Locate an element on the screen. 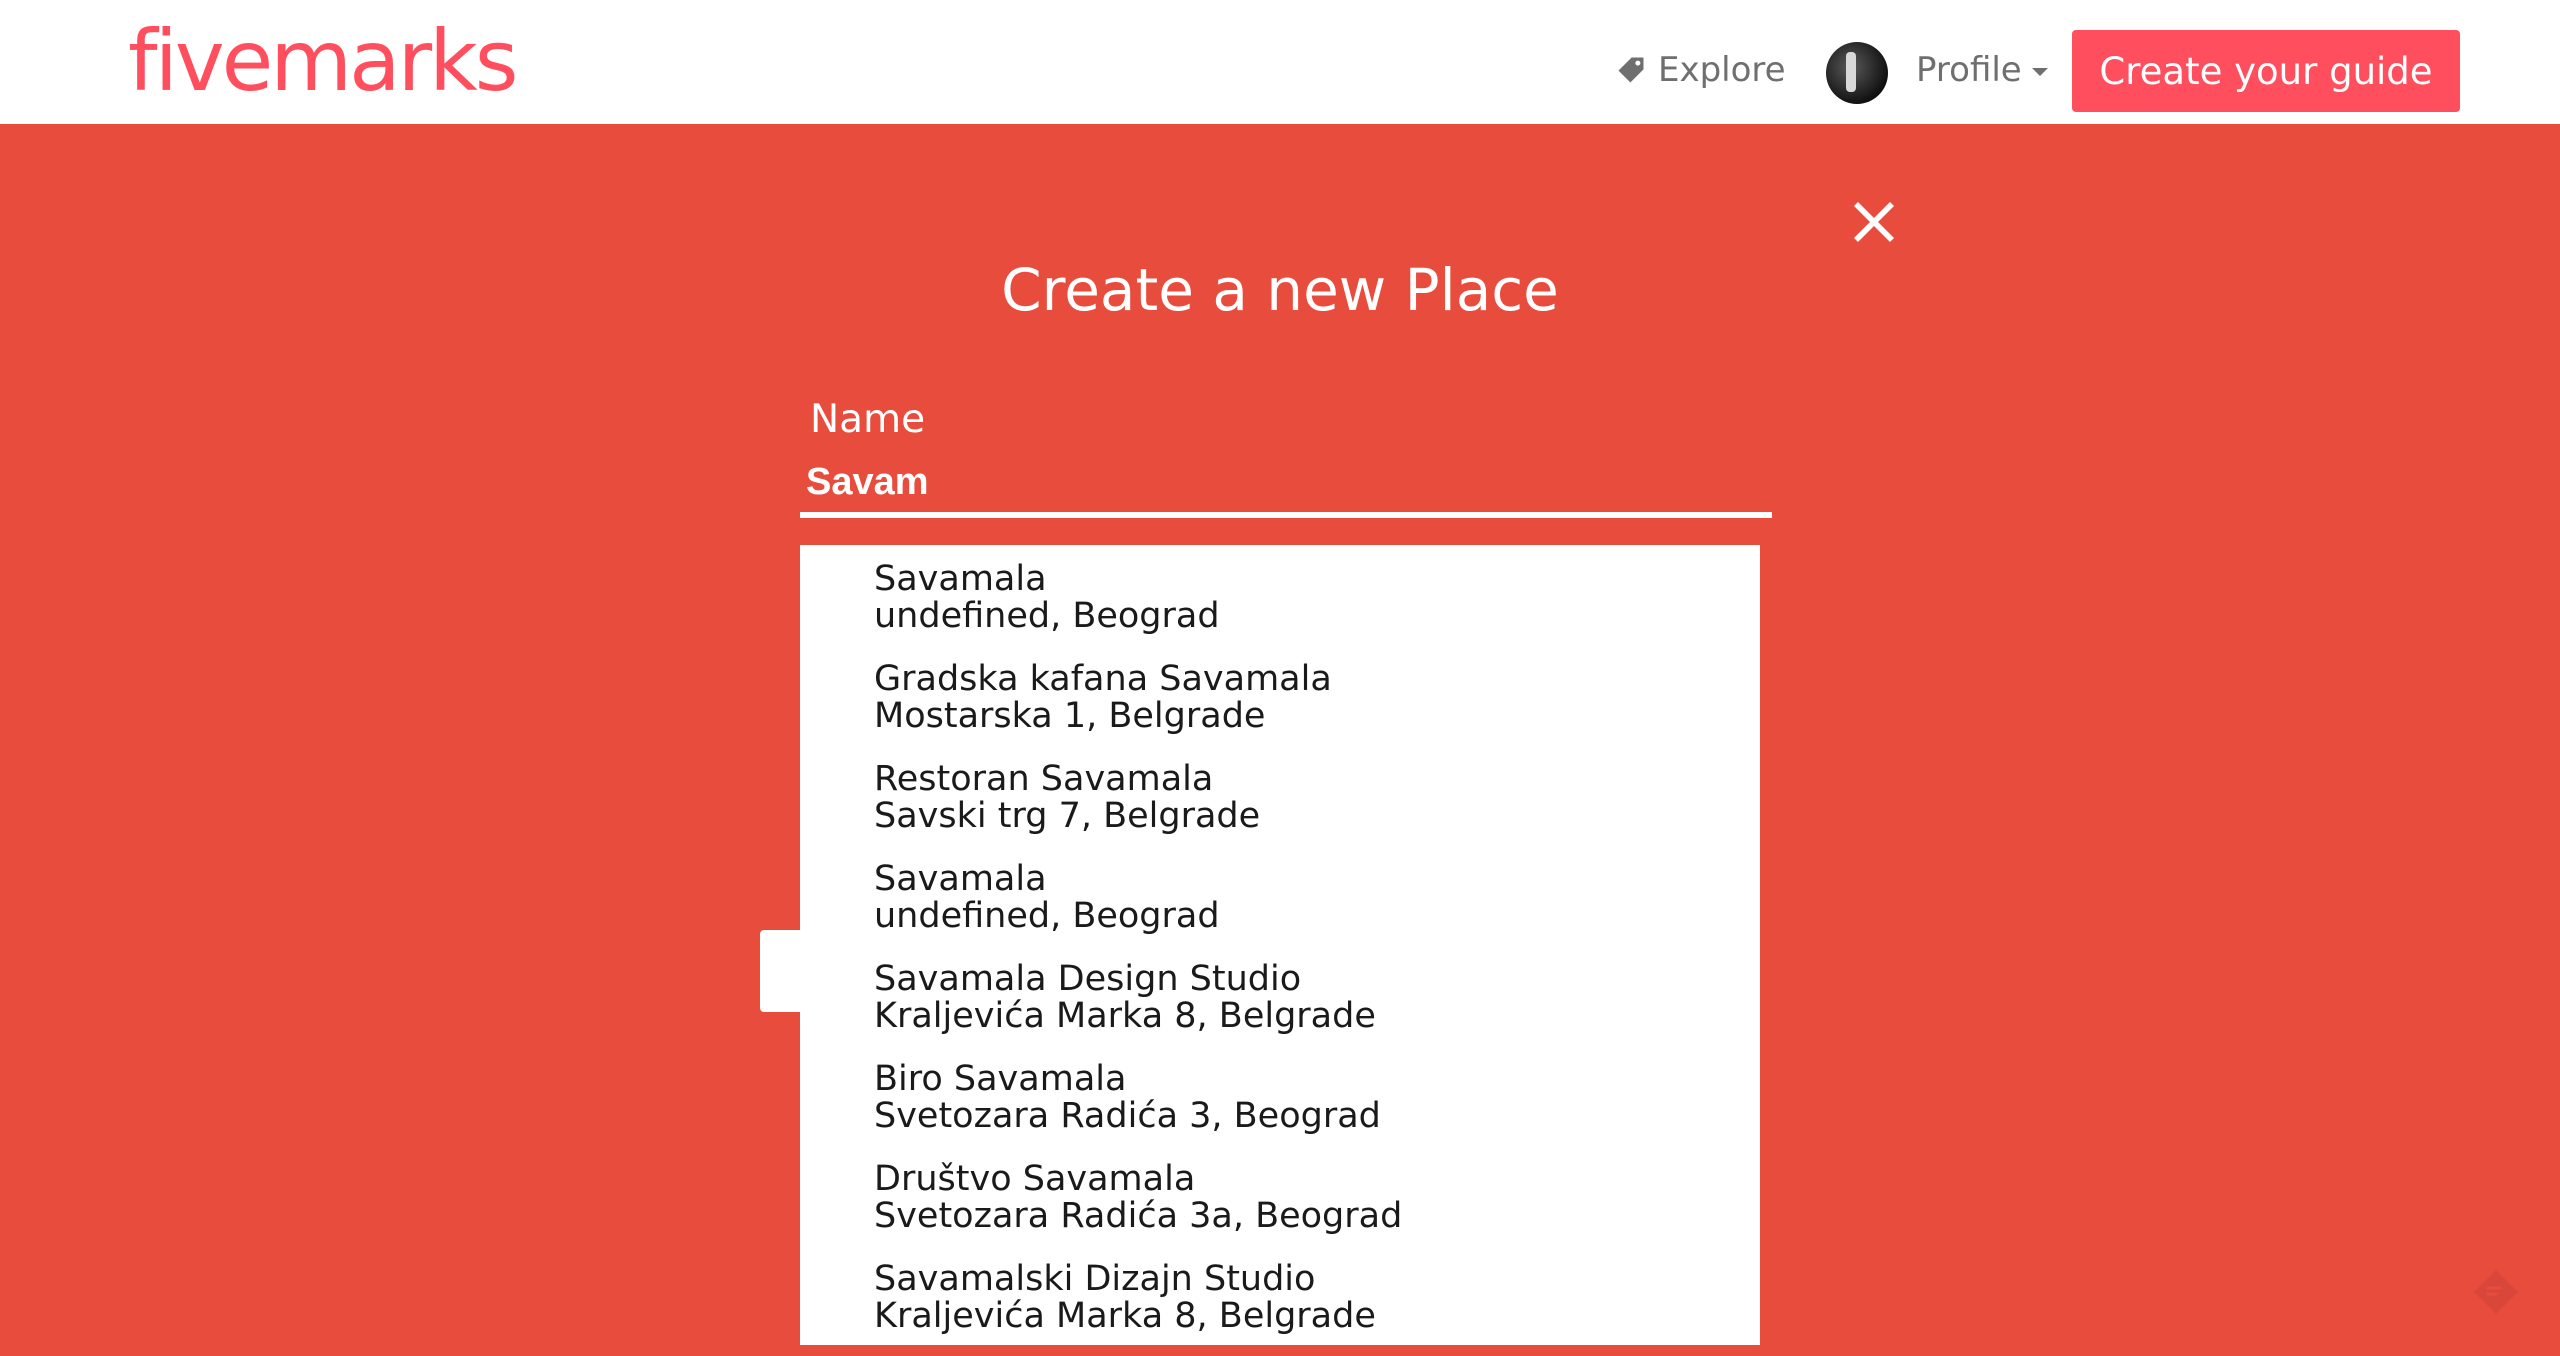  user-avatar is located at coordinates (1857, 73).